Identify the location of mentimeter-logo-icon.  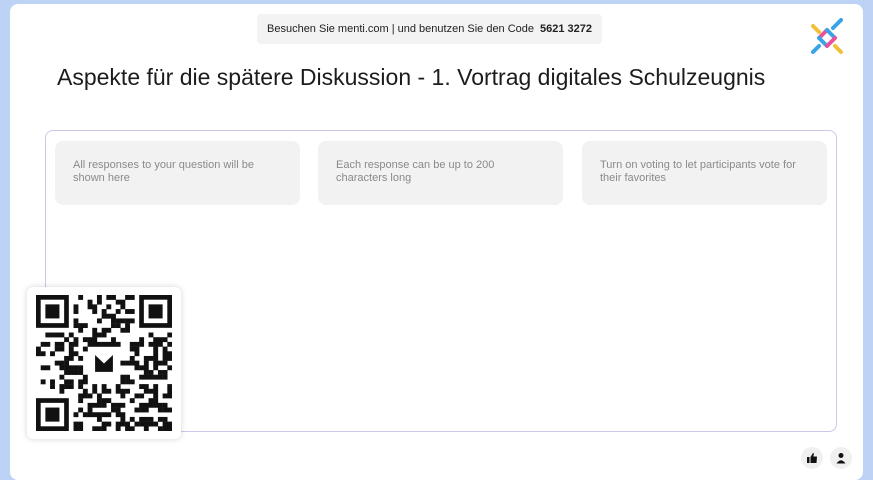
(827, 36).